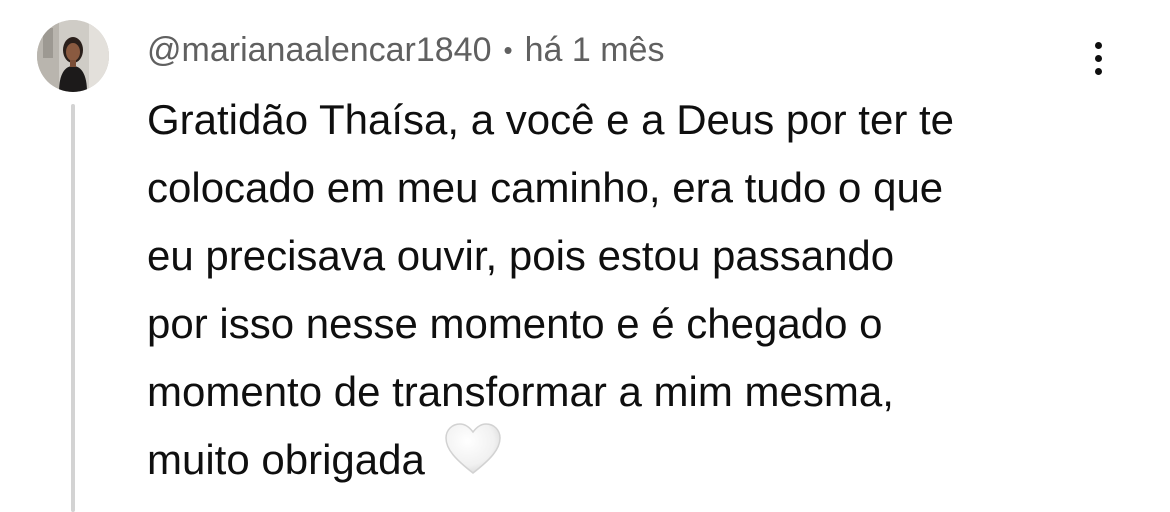 This screenshot has width=1170, height=512. What do you see at coordinates (286, 459) in the screenshot?
I see `comment-text-line: muito obrigada` at bounding box center [286, 459].